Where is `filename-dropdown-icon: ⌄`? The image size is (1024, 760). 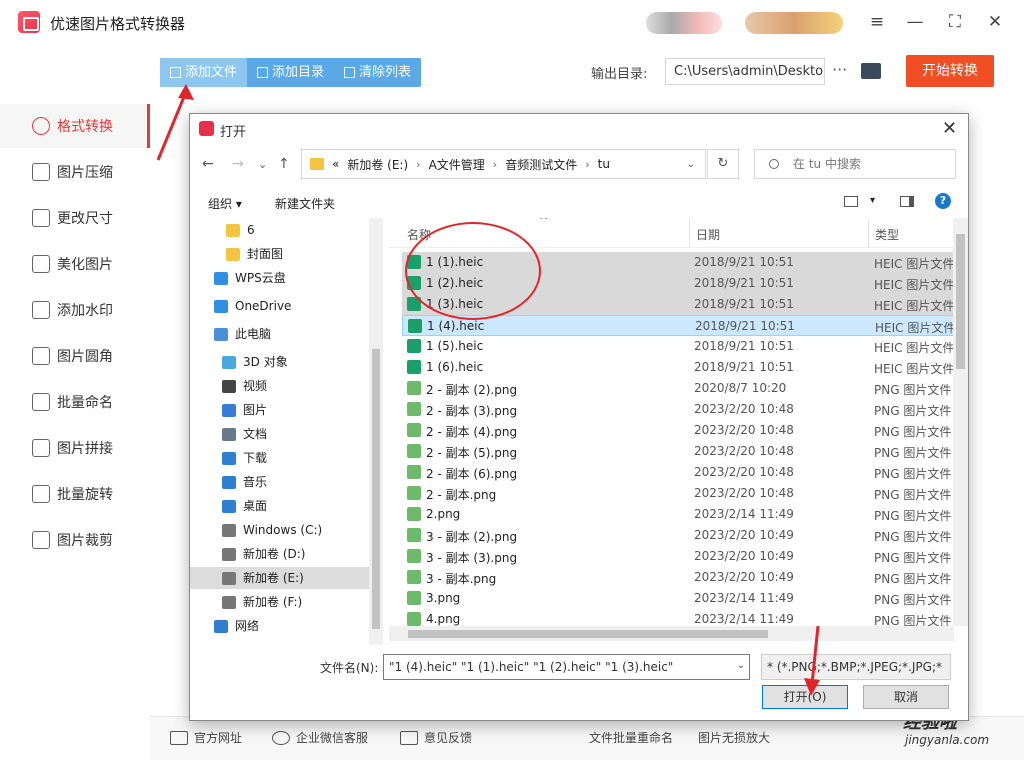
filename-dropdown-icon: ⌄ is located at coordinates (741, 667).